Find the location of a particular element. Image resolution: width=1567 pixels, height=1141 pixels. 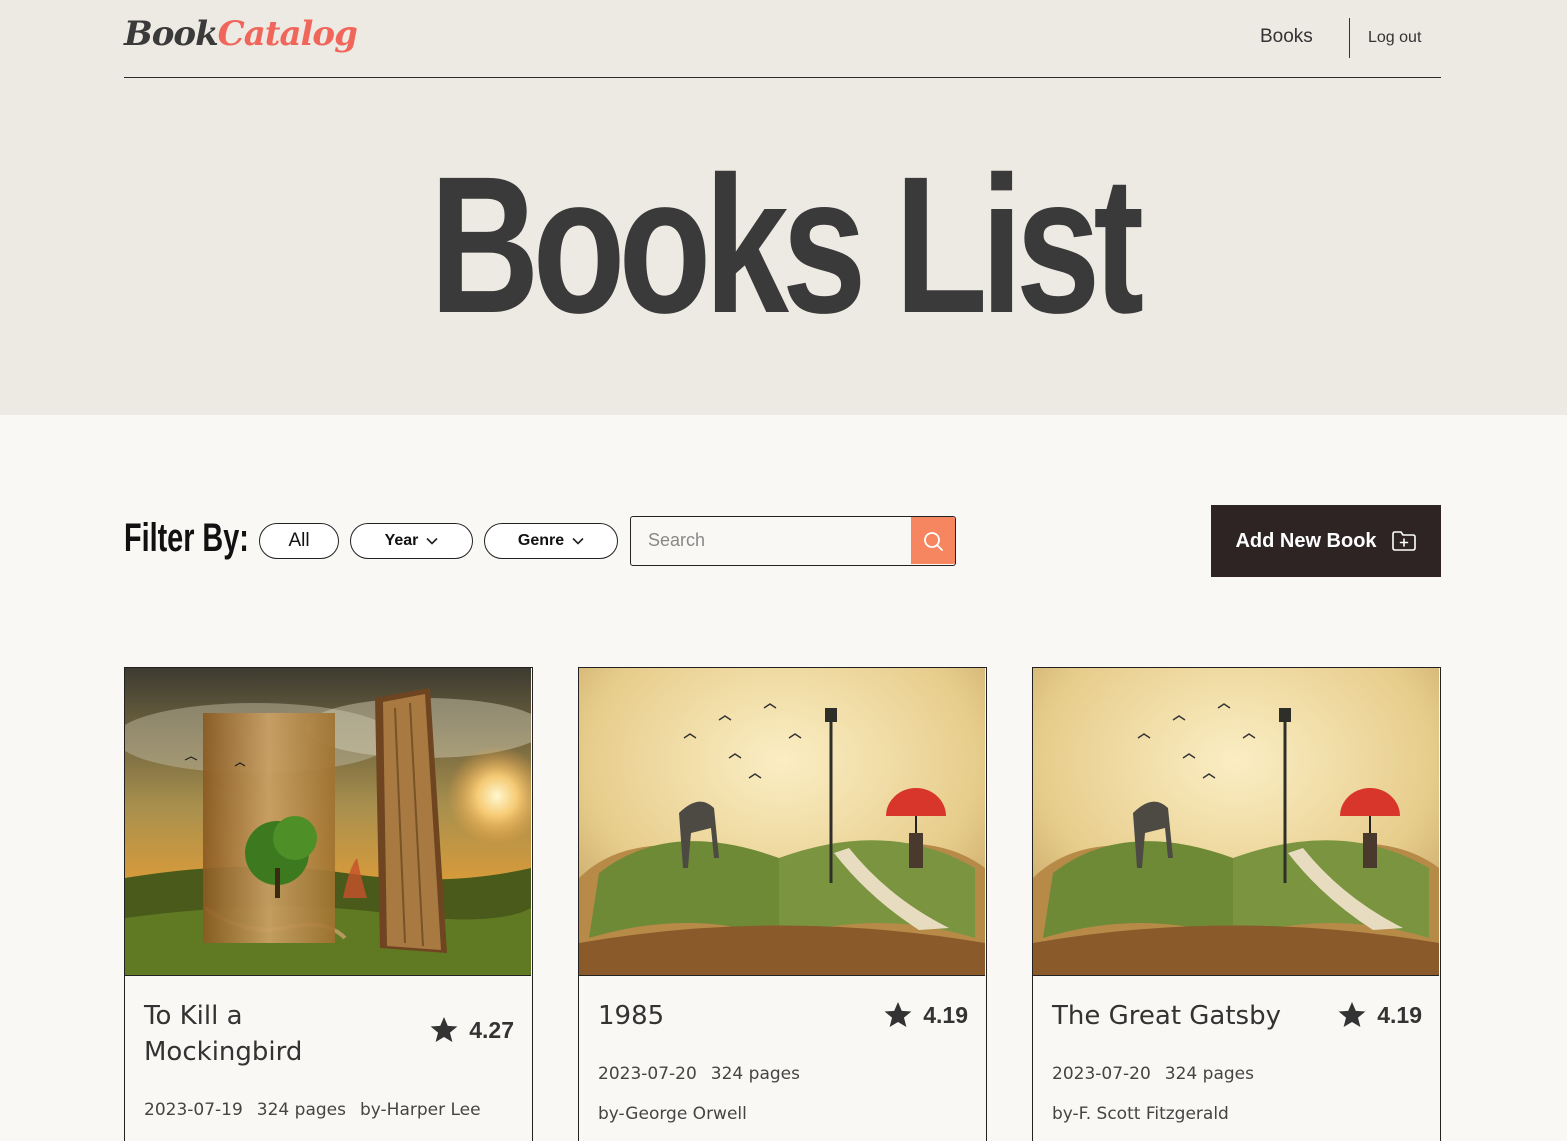

filter-label: Filter By: is located at coordinates (186, 538).